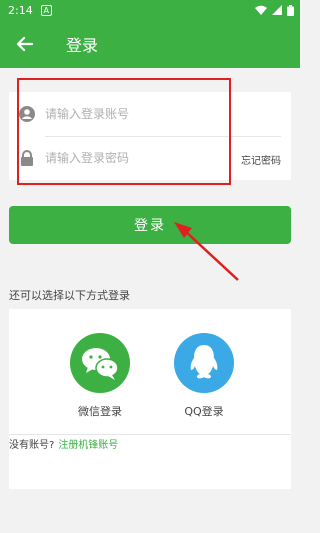  Describe the element at coordinates (27, 158) in the screenshot. I see `lock-icon` at that location.